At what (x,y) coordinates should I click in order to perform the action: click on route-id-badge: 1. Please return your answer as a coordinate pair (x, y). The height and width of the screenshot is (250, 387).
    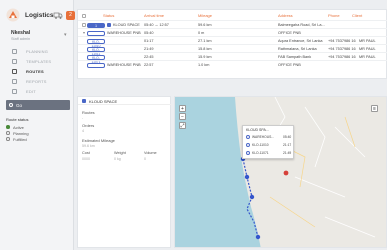
    Looking at the image, I should click on (96, 25).